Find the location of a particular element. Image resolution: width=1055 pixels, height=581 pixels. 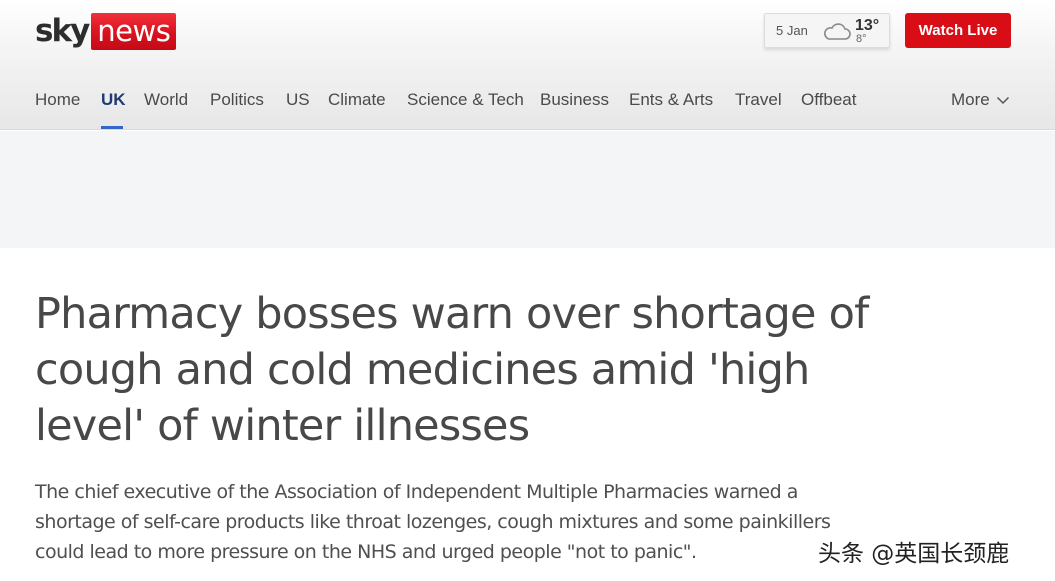

cloud-icon is located at coordinates (837, 31).